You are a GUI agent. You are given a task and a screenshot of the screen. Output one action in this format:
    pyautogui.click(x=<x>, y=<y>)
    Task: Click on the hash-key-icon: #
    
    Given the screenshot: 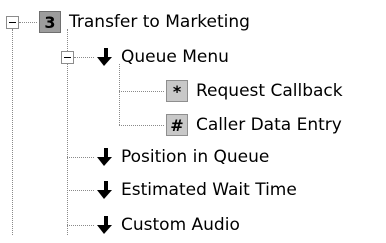 What is the action you would take?
    pyautogui.click(x=177, y=125)
    